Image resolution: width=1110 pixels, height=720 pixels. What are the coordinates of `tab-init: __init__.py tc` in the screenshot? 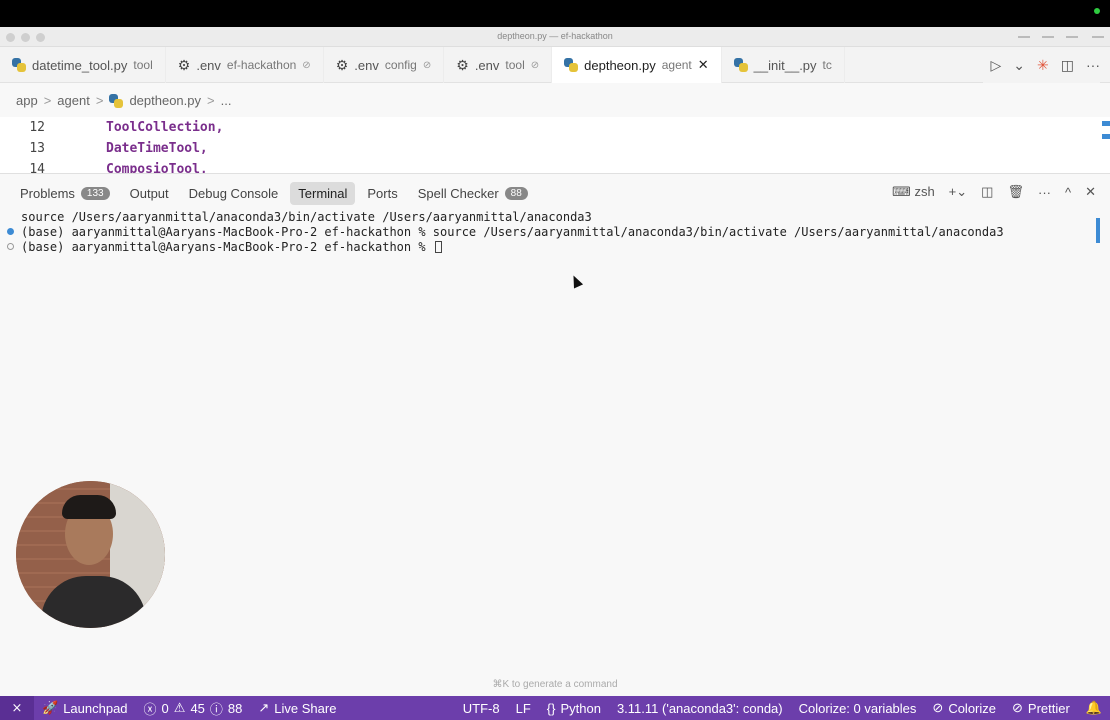 It's located at (783, 65).